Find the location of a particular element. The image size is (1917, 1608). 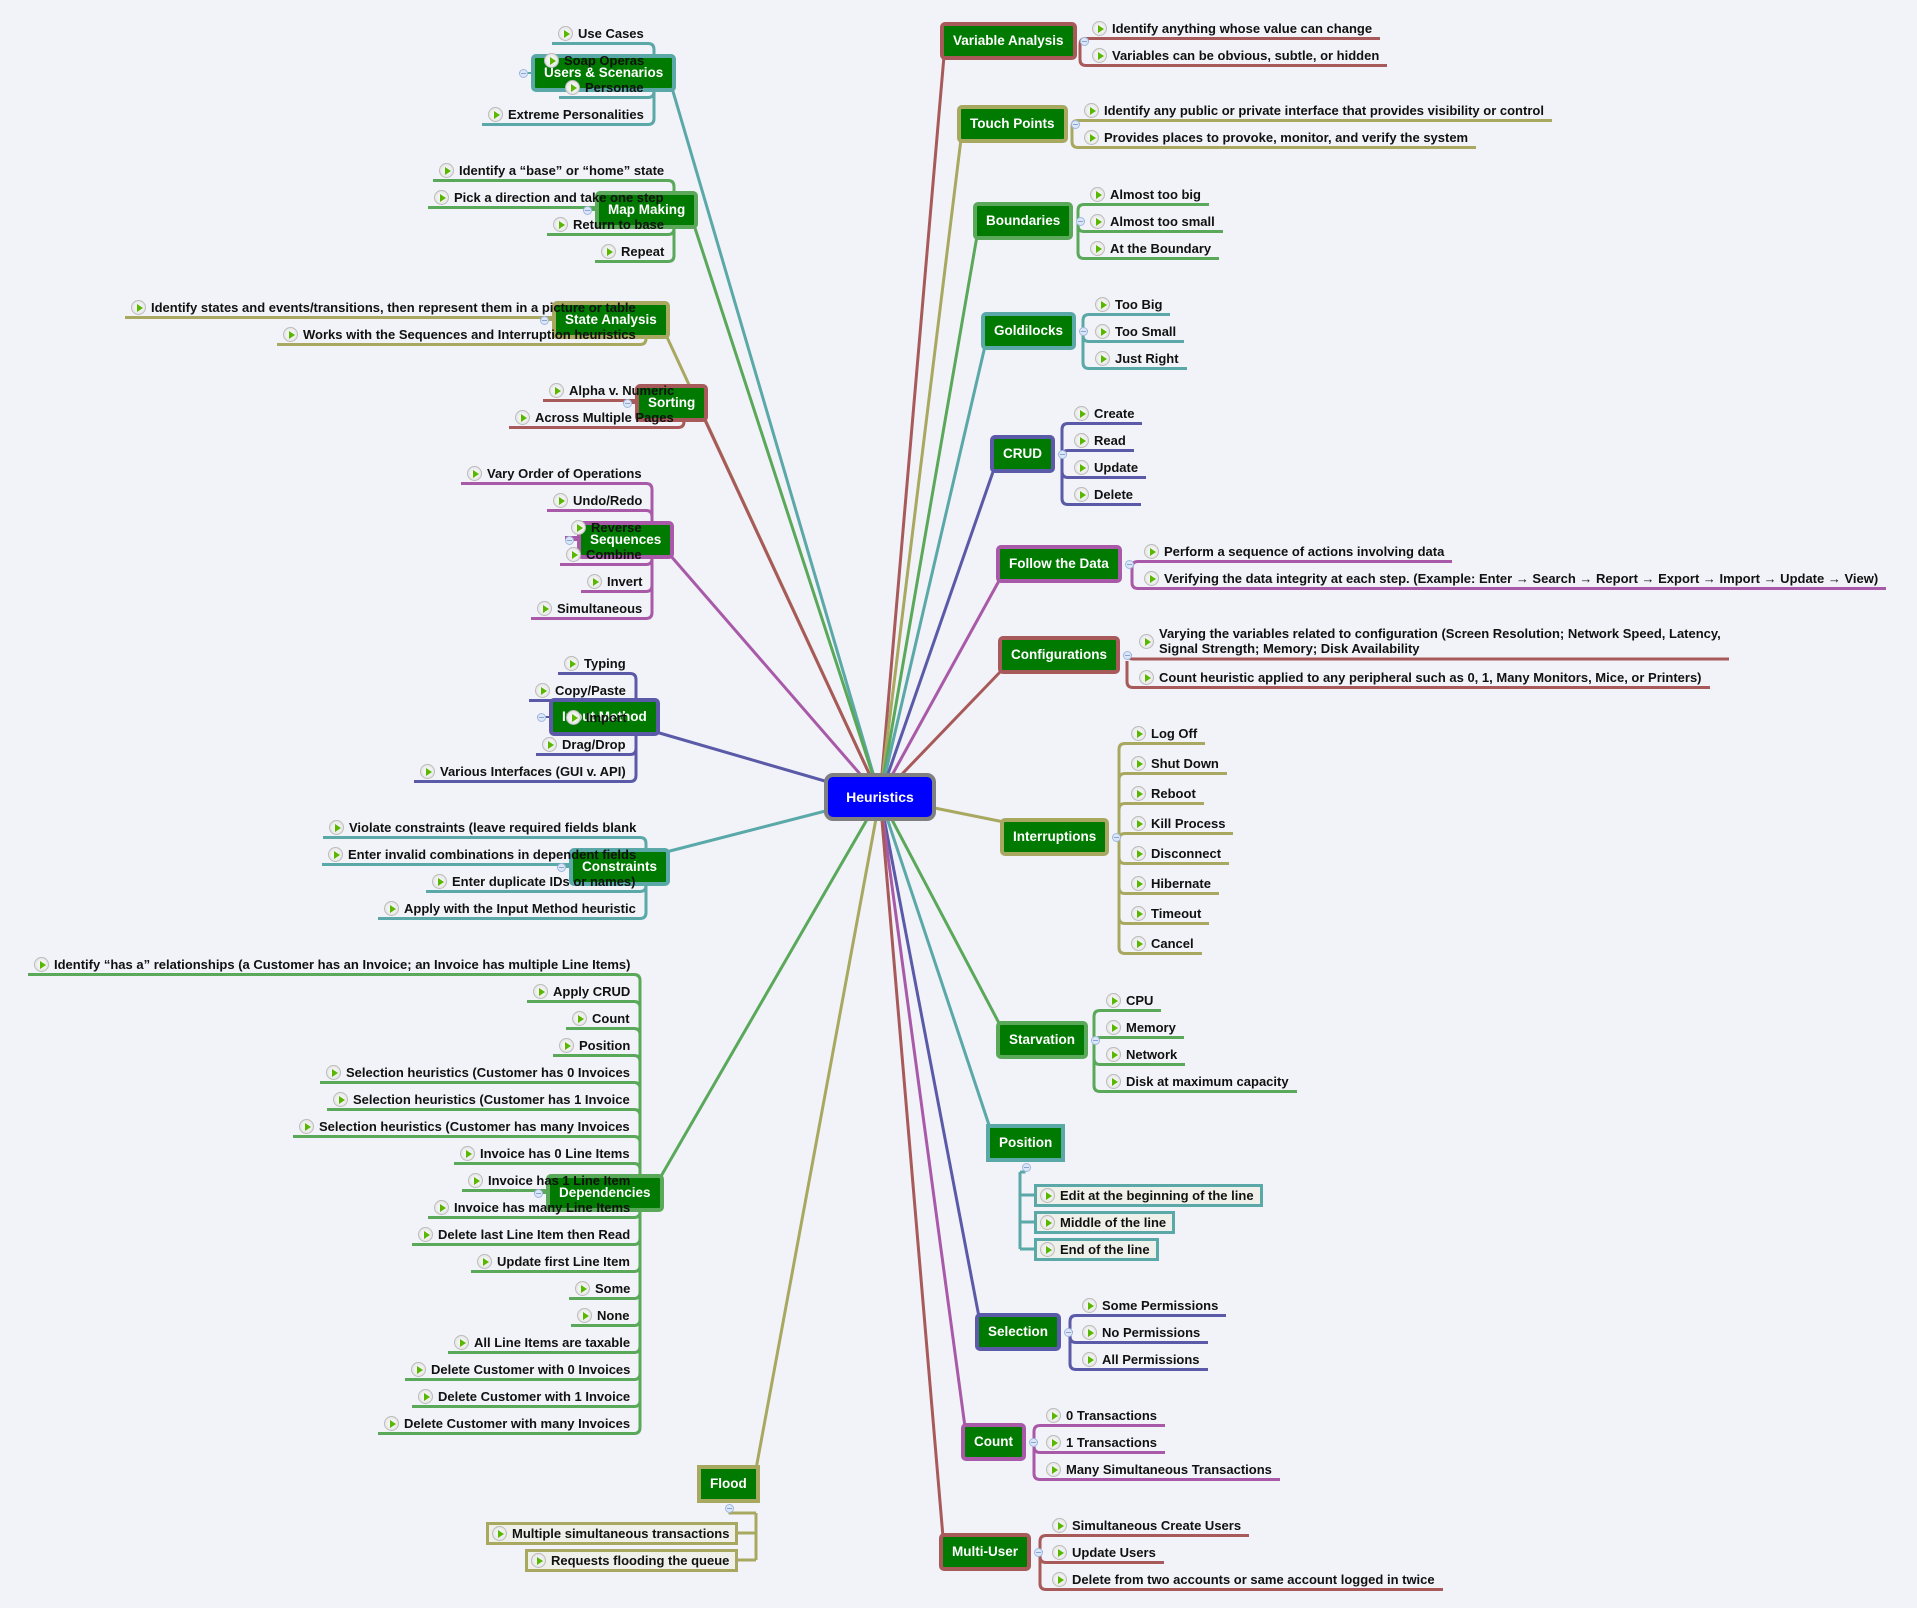

leaf-item: Edit at the beginning of the line is located at coordinates (1148, 1195).